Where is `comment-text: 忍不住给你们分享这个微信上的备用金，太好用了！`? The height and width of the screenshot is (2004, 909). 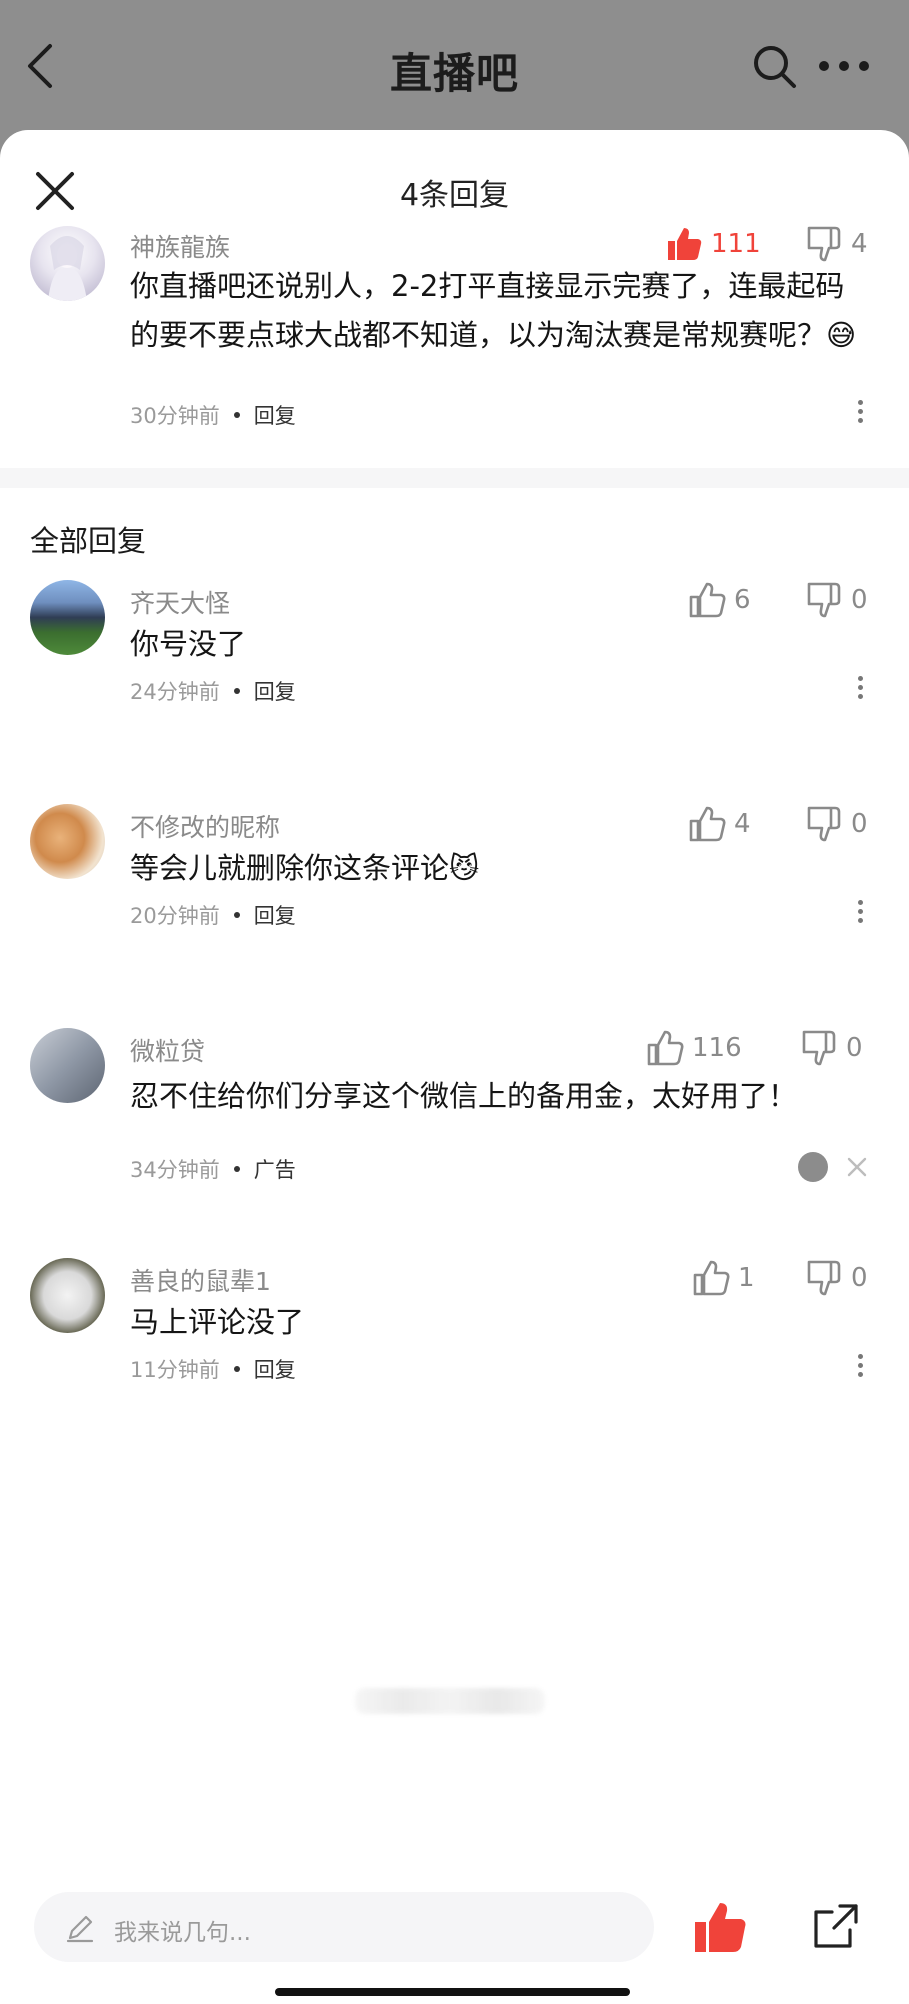
comment-text: 忍不住给你们分享这个微信上的备用金，太好用了！ is located at coordinates (464, 1096).